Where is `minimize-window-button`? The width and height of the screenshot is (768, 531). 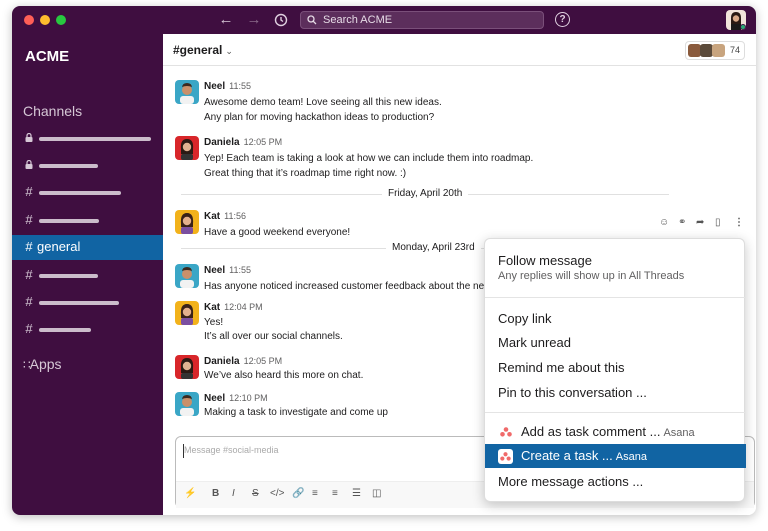 minimize-window-button is located at coordinates (45, 20).